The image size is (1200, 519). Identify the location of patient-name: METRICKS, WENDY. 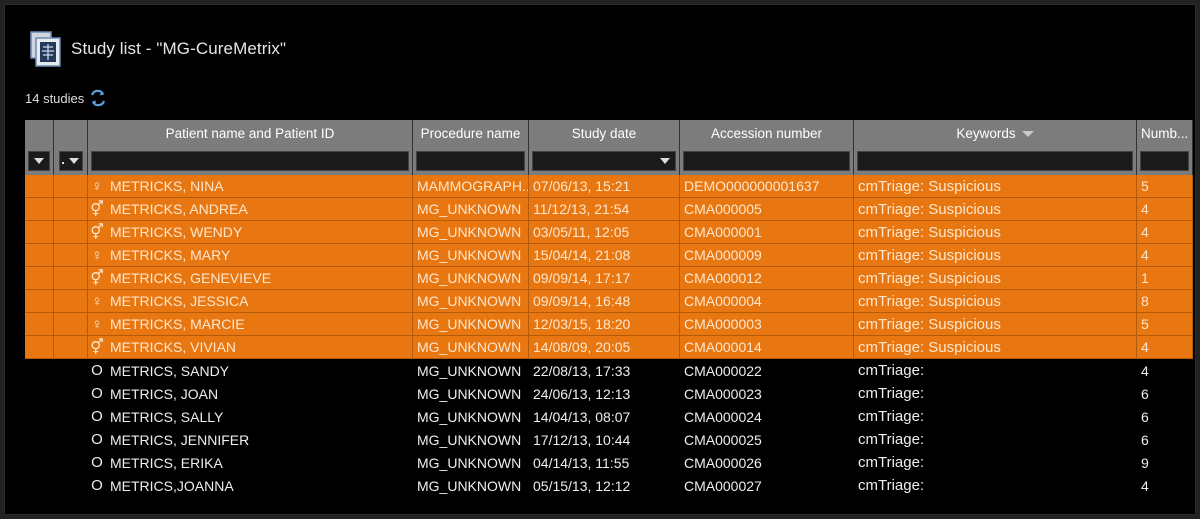
(176, 232).